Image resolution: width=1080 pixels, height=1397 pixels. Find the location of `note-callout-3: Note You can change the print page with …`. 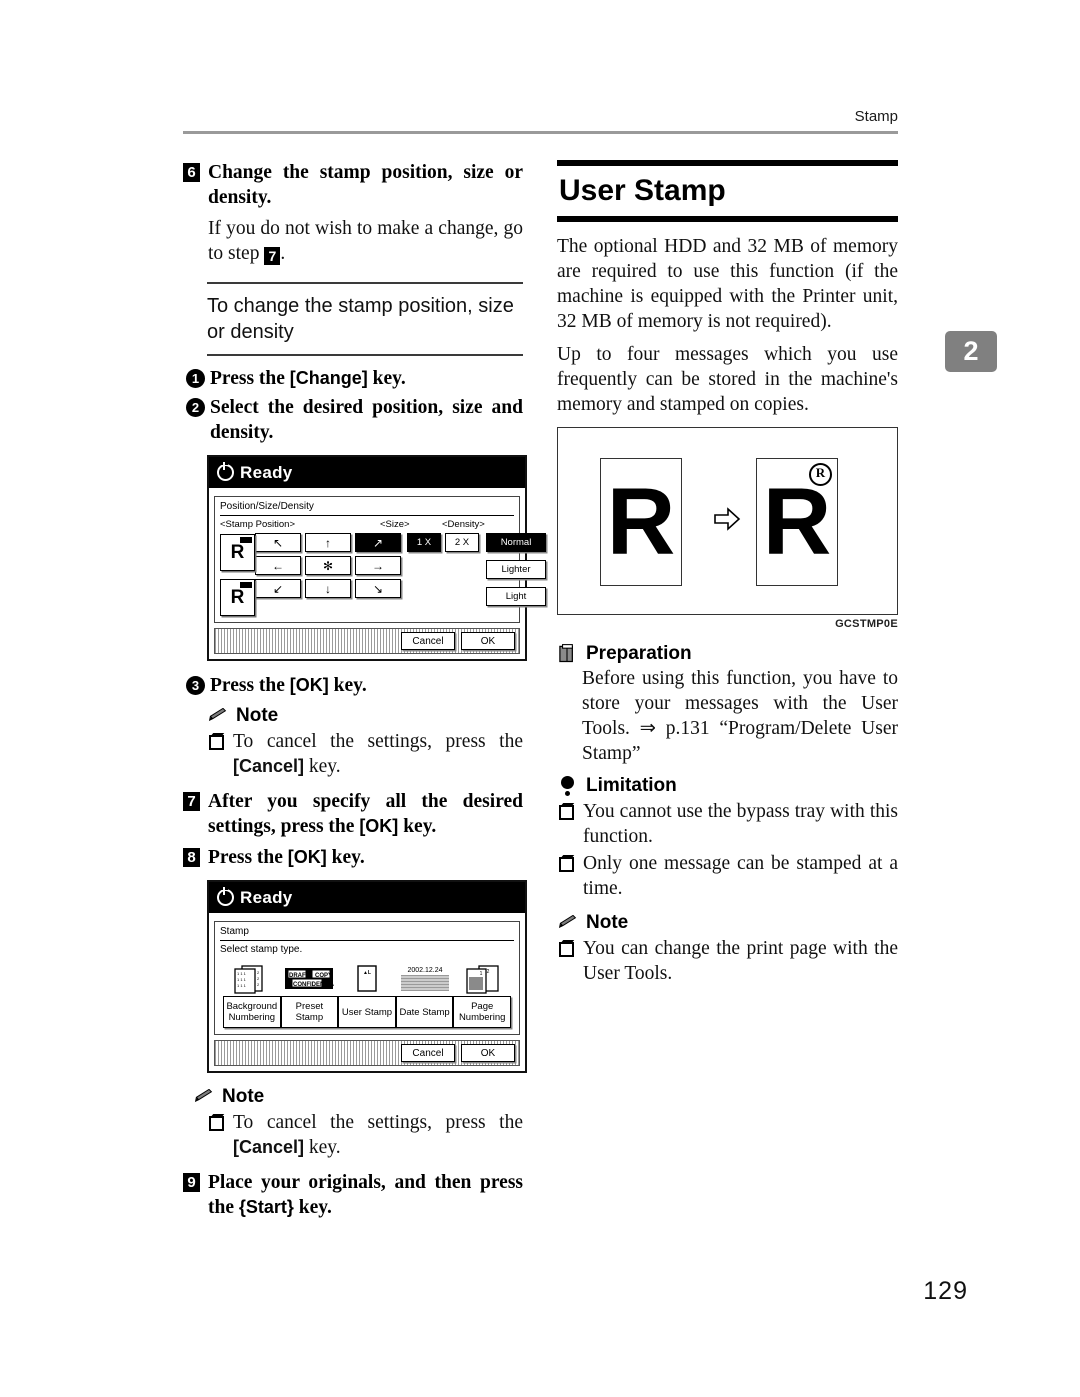

note-callout-3: Note You can change the print page with … is located at coordinates (727, 948).